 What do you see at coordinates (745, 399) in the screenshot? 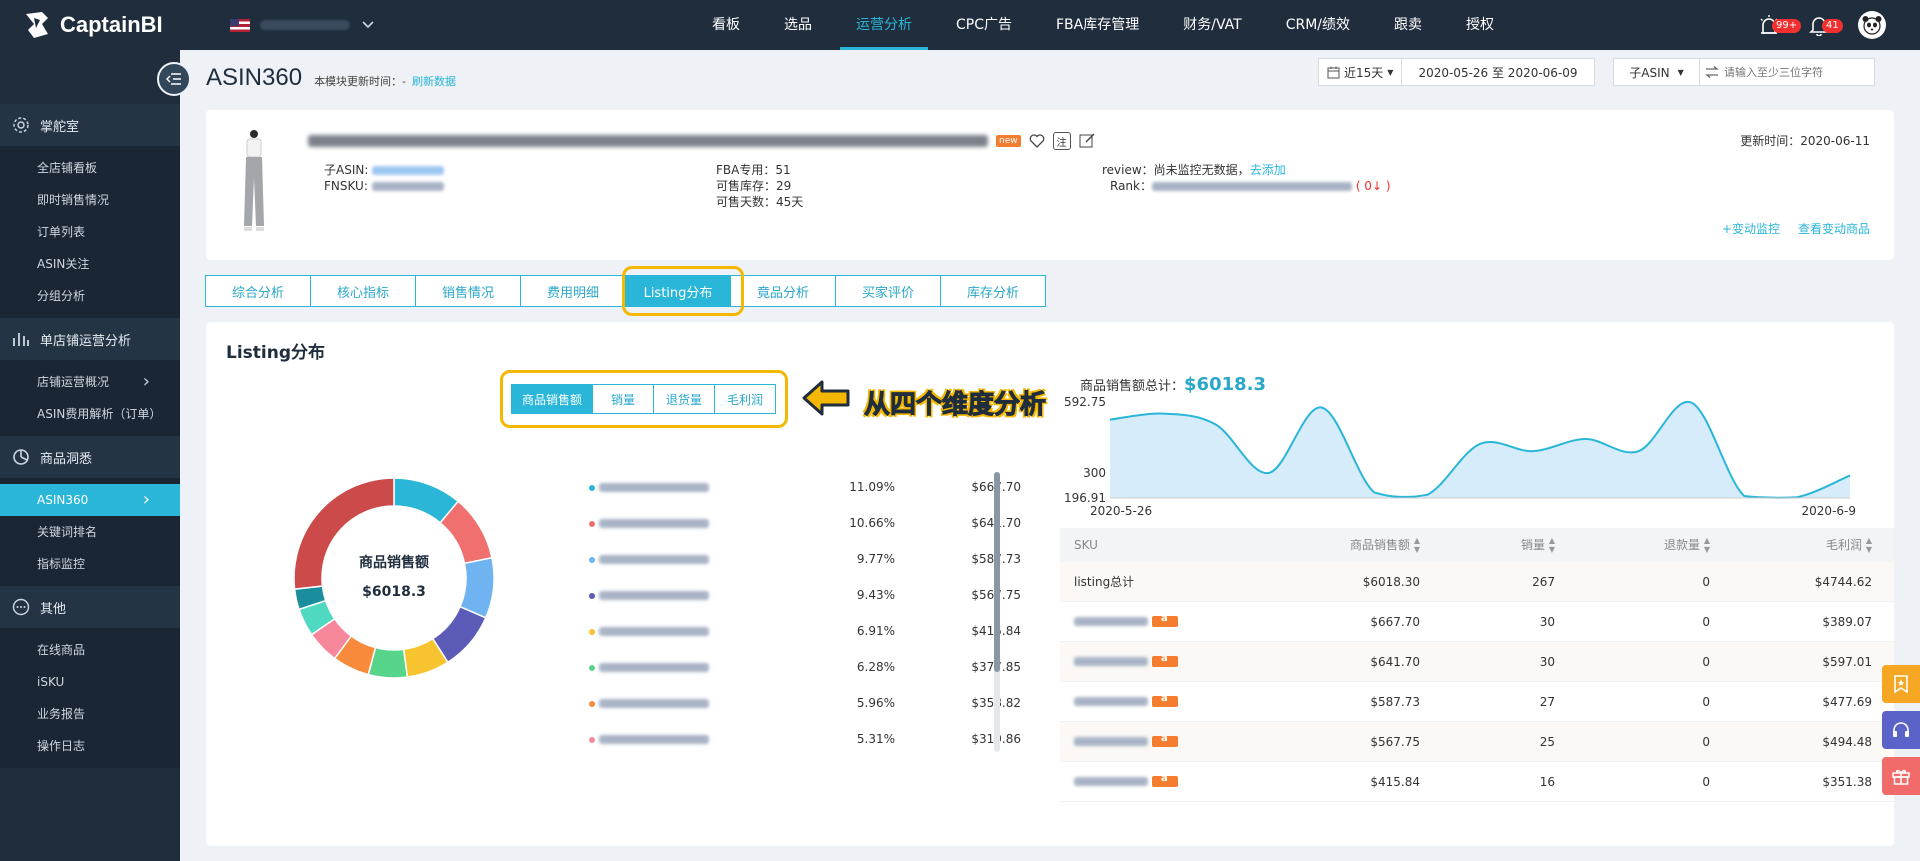
I see `dim-3: 毛利润` at bounding box center [745, 399].